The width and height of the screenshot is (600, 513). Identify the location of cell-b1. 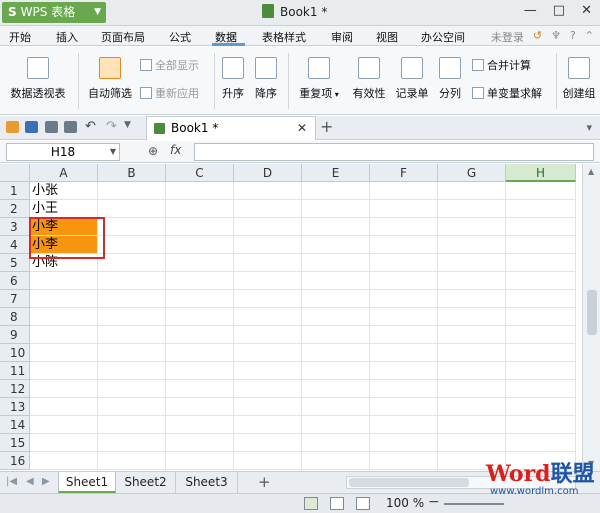
(132, 191).